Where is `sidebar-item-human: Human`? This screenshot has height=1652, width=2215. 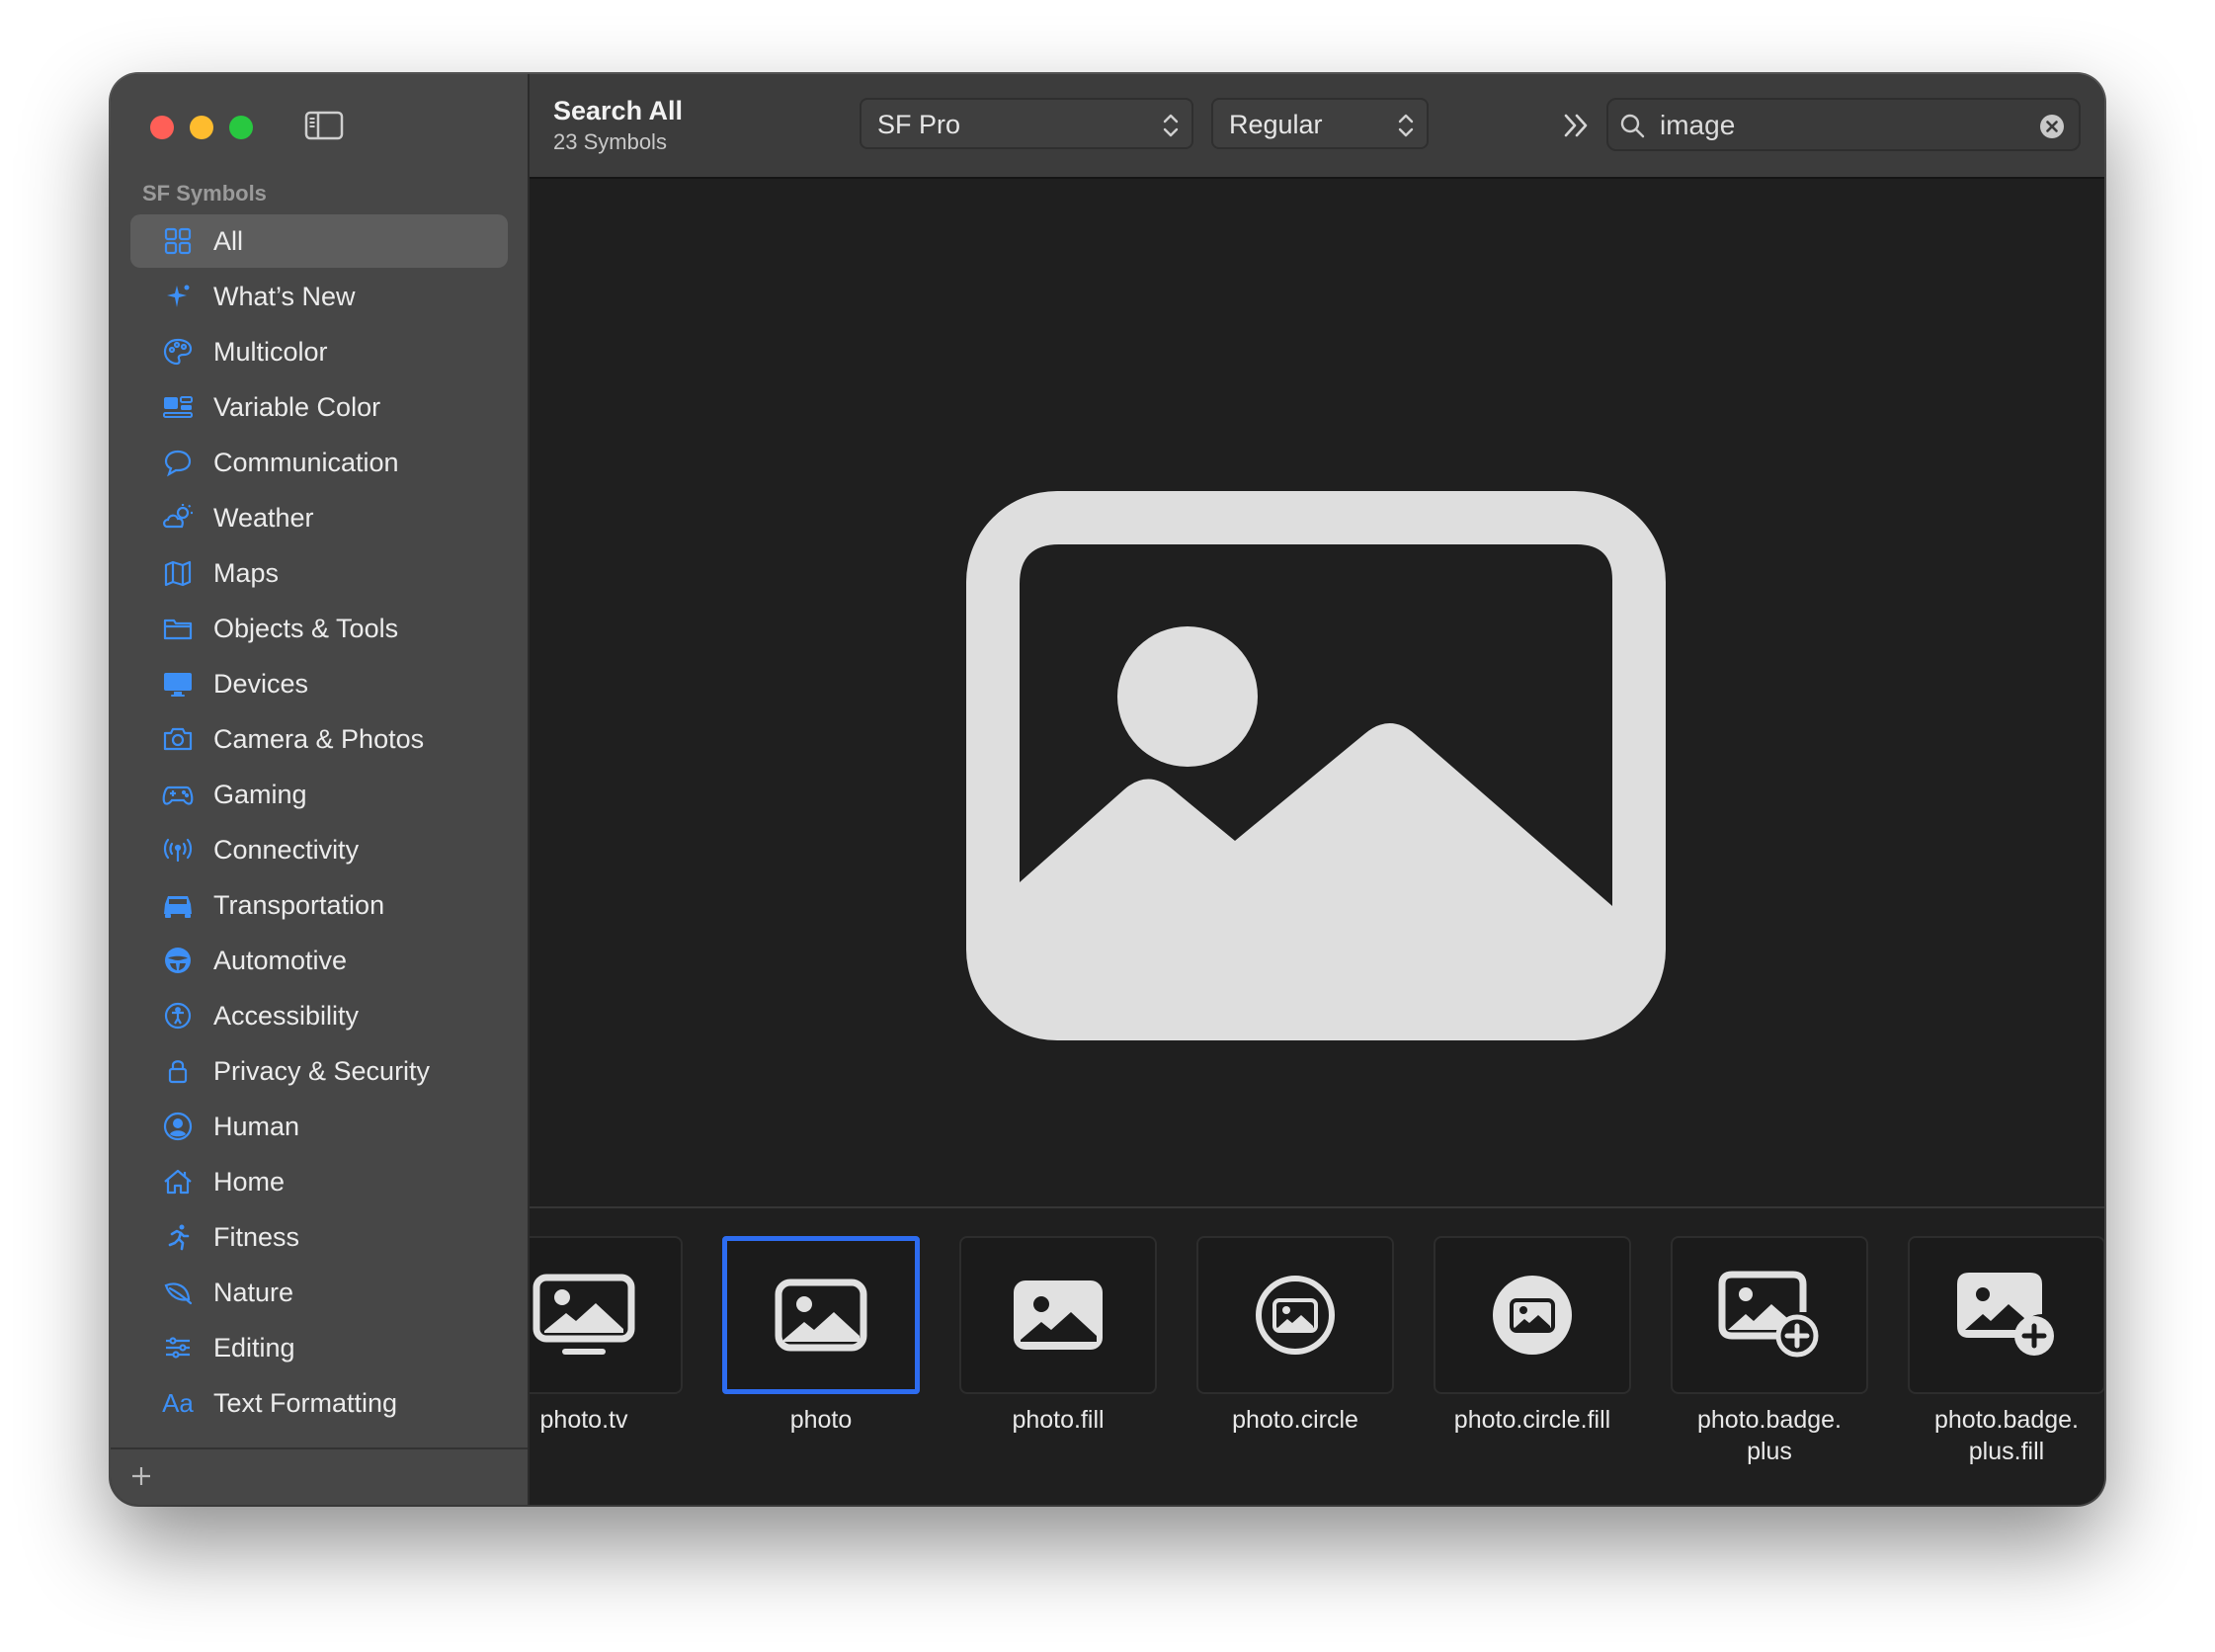 sidebar-item-human: Human is located at coordinates (319, 1126).